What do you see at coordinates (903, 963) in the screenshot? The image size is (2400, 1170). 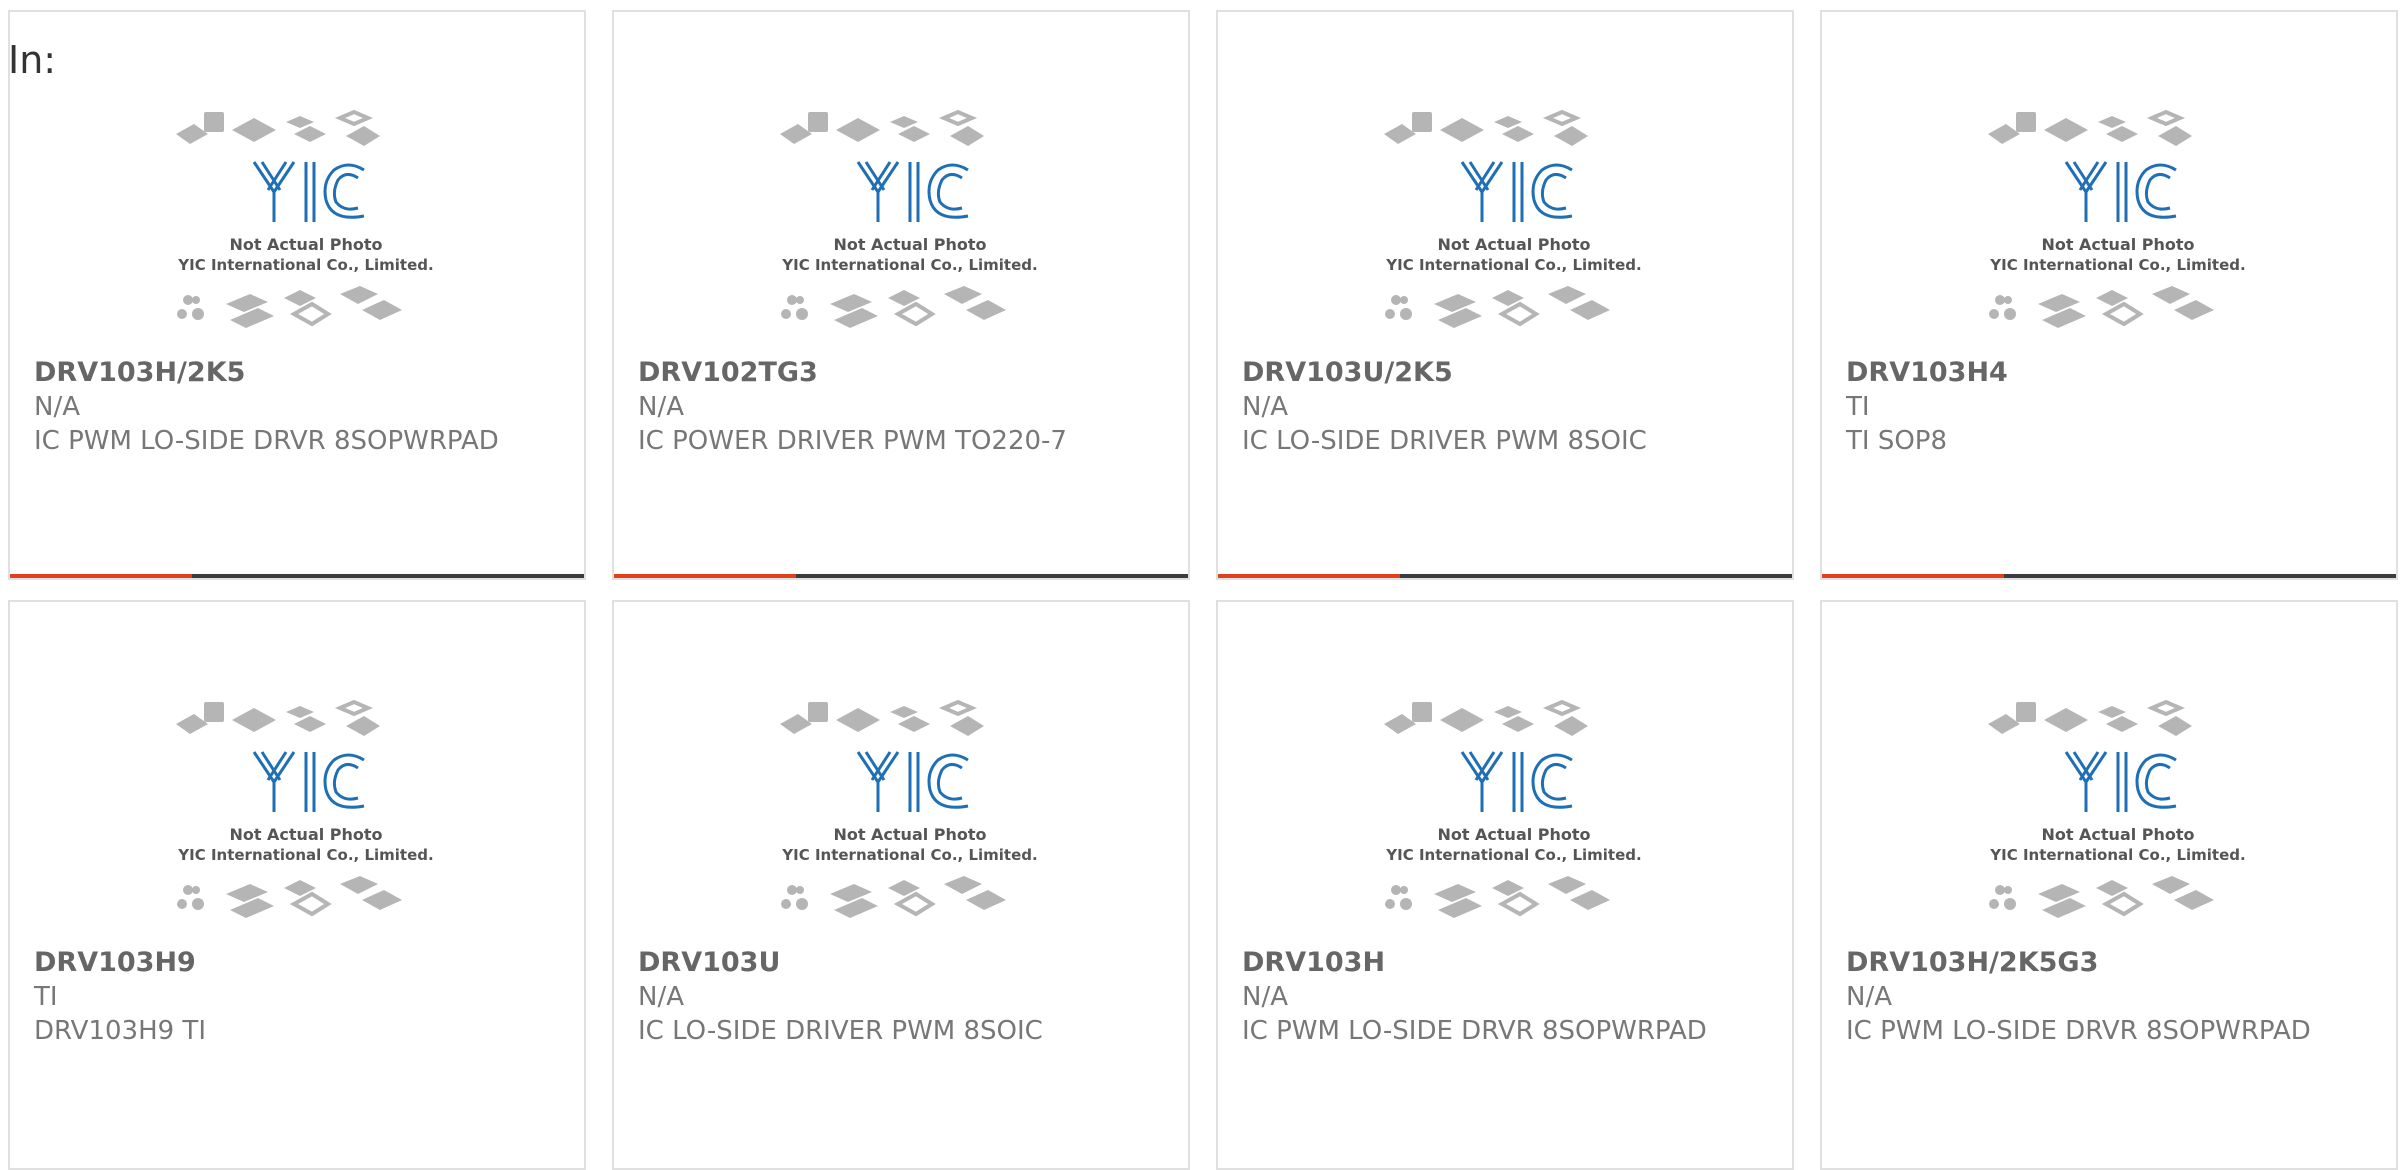 I see `part-number: DRV103U` at bounding box center [903, 963].